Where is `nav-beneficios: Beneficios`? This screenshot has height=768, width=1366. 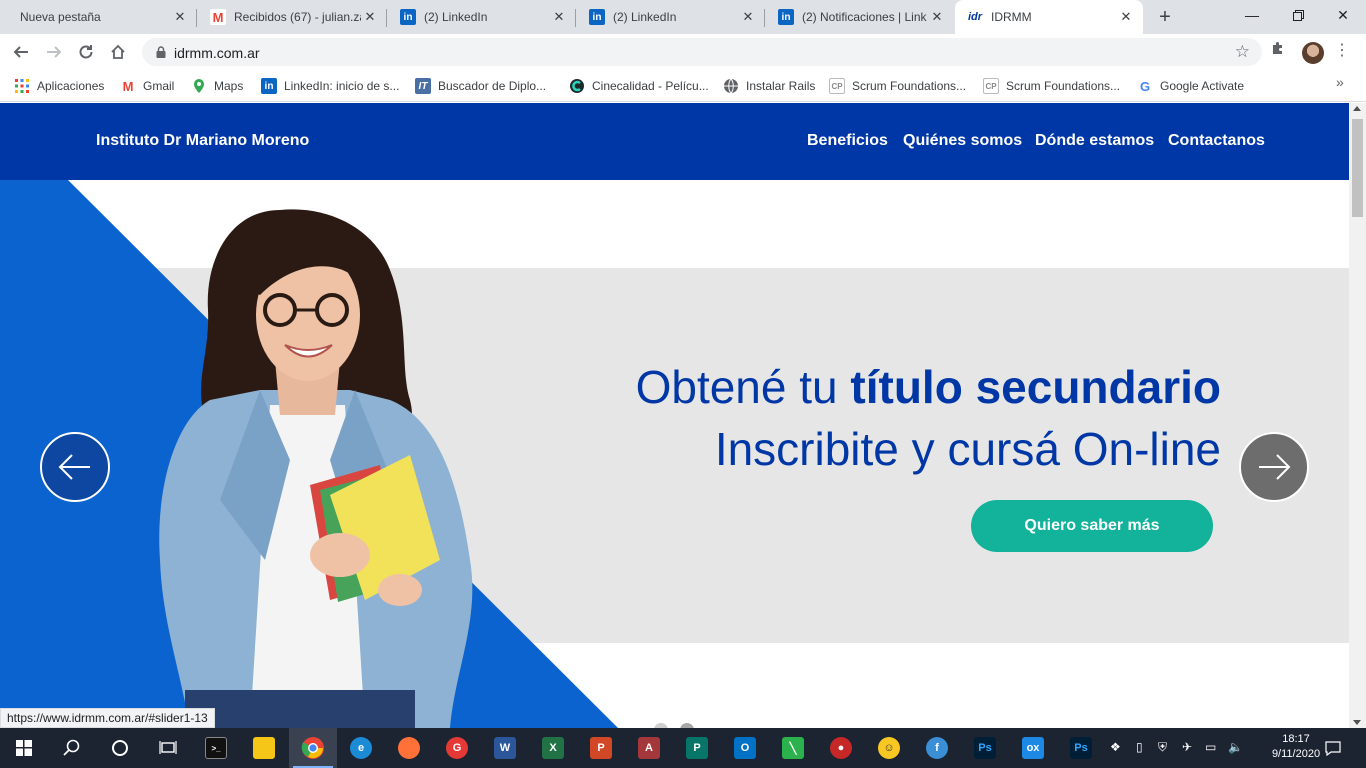
nav-beneficios: Beneficios is located at coordinates (847, 141).